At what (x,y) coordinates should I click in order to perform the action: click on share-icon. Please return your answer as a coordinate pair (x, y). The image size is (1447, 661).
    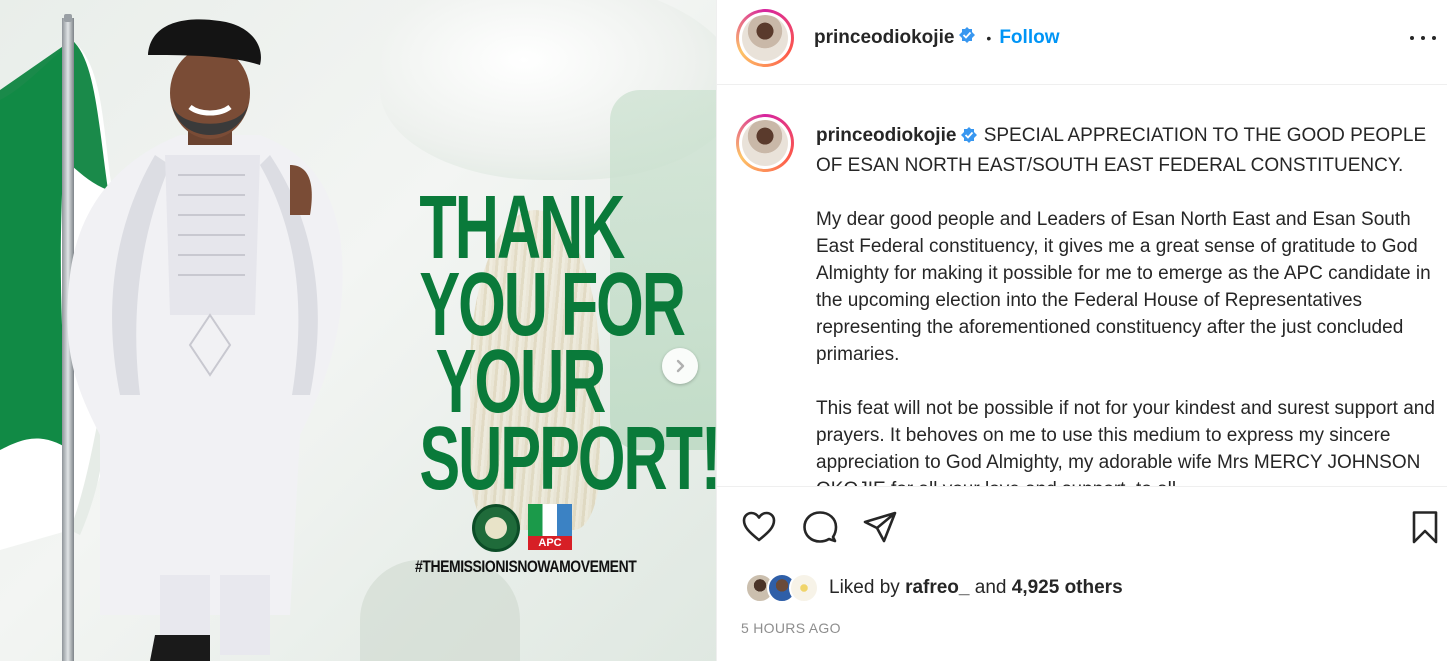
    Looking at the image, I should click on (880, 527).